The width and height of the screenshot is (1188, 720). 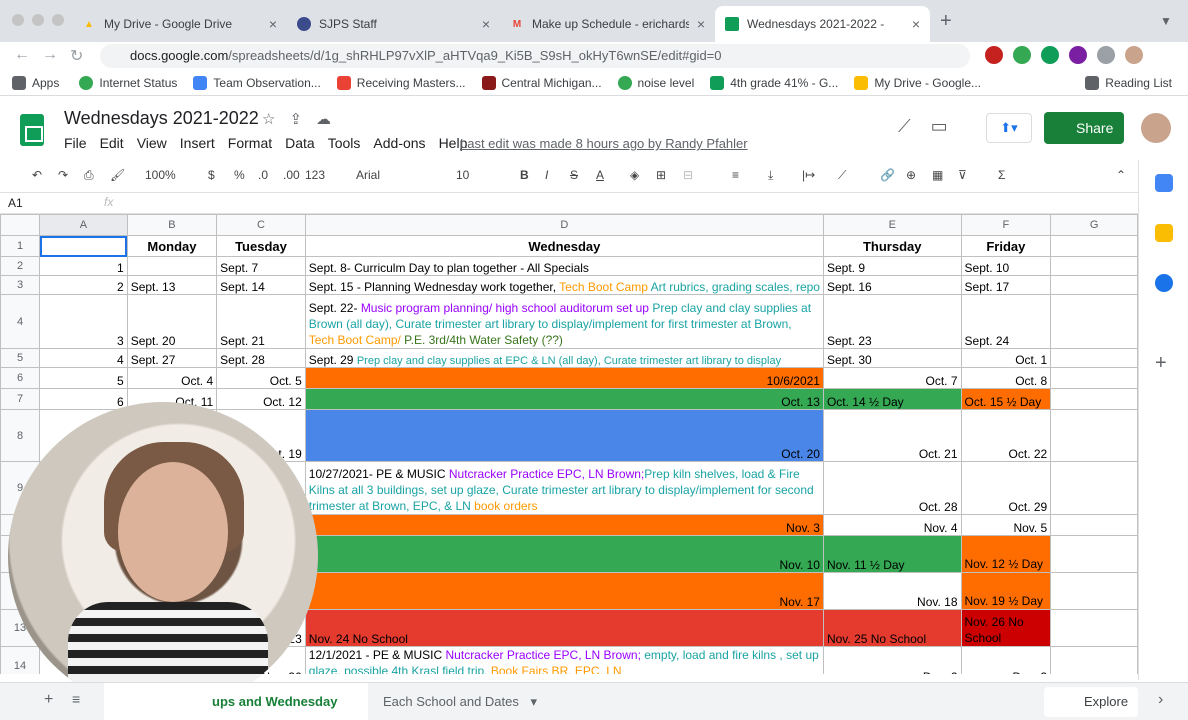 What do you see at coordinates (83, 225) in the screenshot?
I see `column-header: A` at bounding box center [83, 225].